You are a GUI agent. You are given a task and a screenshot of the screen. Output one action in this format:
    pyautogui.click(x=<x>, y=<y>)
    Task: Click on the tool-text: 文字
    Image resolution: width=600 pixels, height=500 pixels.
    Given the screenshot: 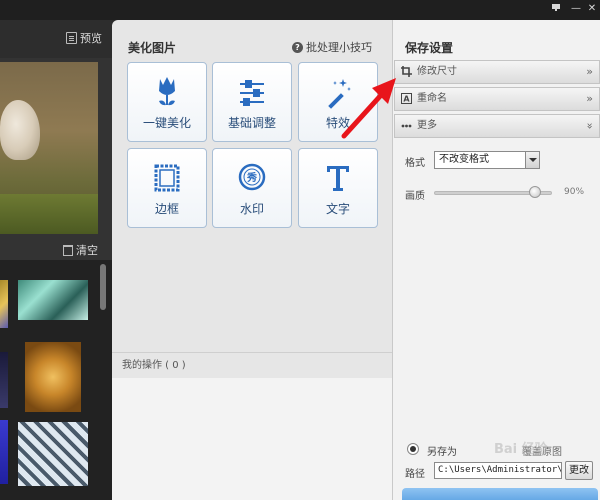 What is the action you would take?
    pyautogui.click(x=338, y=188)
    